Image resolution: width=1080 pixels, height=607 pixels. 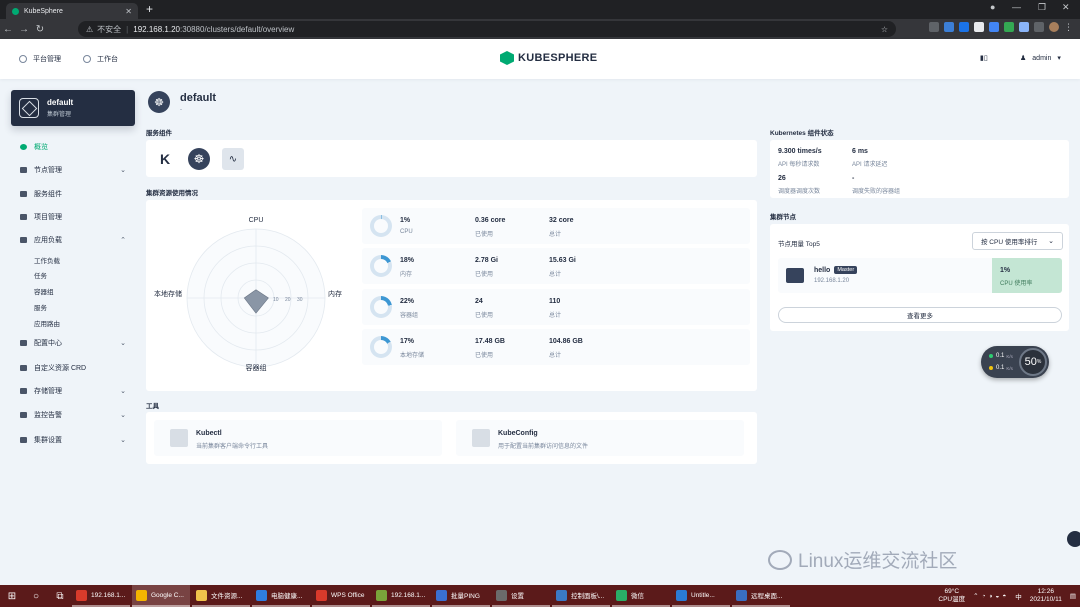 I want to click on resource-used: 0.36 core, so click(x=490, y=220).